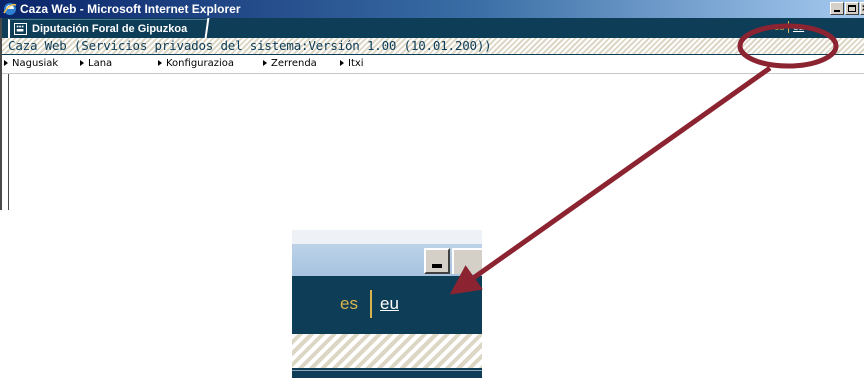 This screenshot has width=864, height=378. I want to click on menu-item-label: Nagusiak, so click(35, 63).